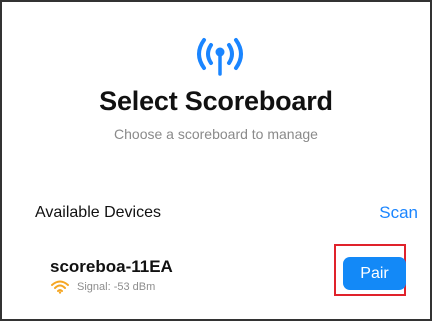 Image resolution: width=432 pixels, height=321 pixels. What do you see at coordinates (98, 212) in the screenshot?
I see `available-devices-heading: Available Devices` at bounding box center [98, 212].